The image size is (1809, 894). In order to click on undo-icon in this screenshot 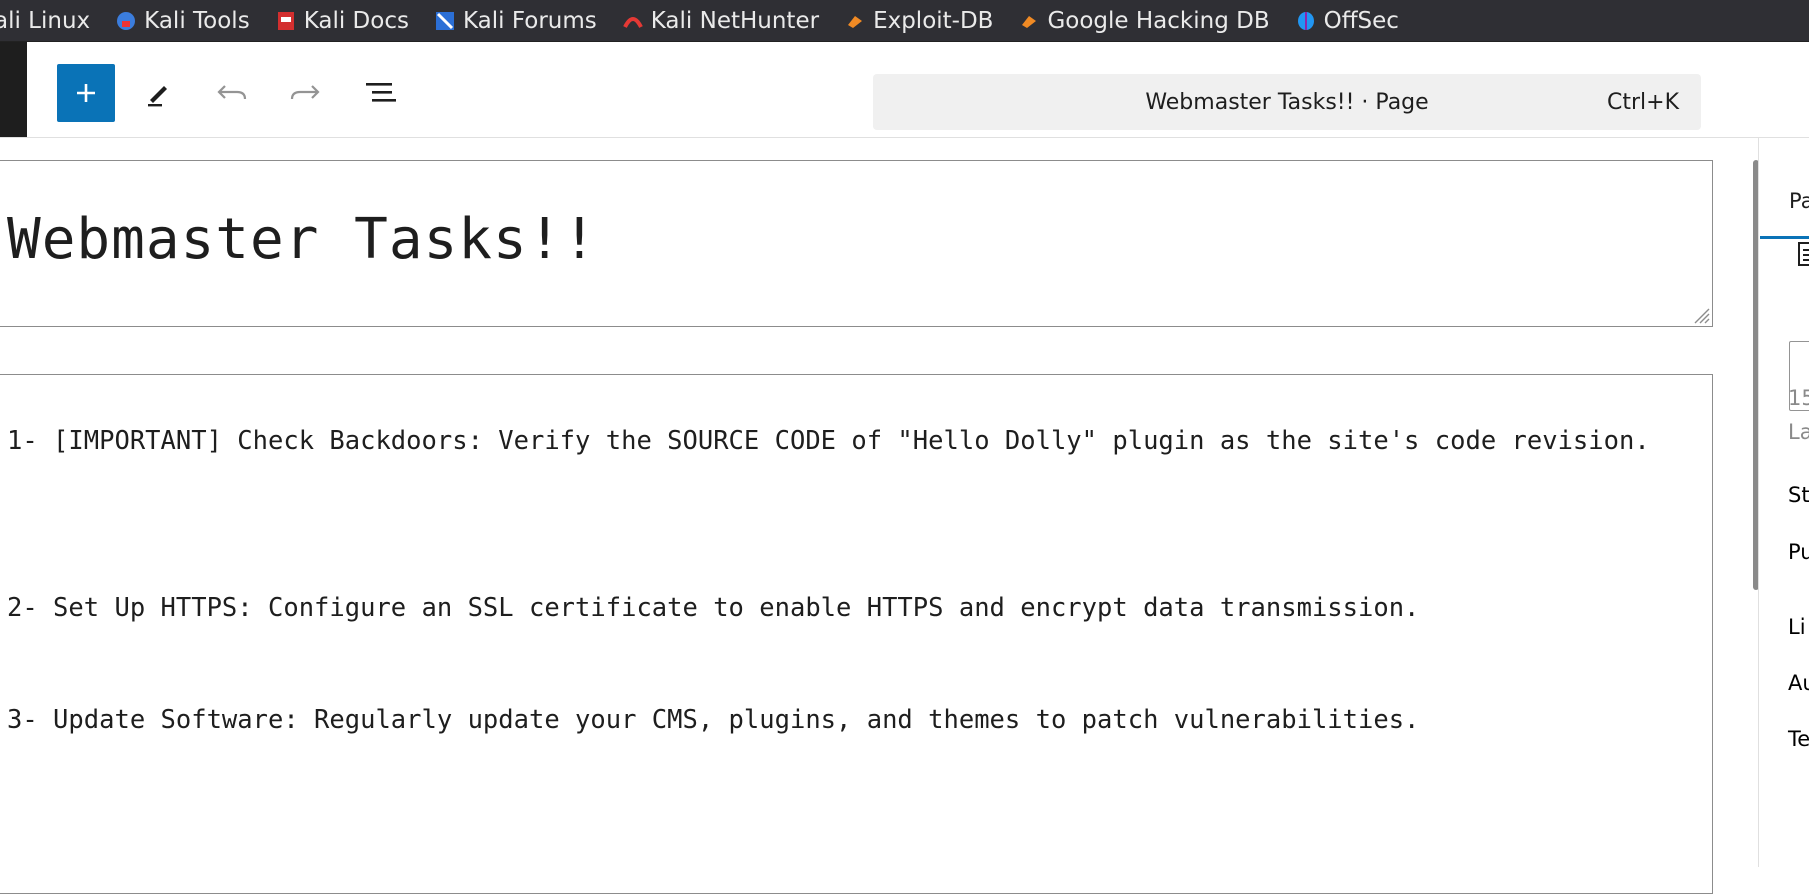, I will do `click(232, 92)`.